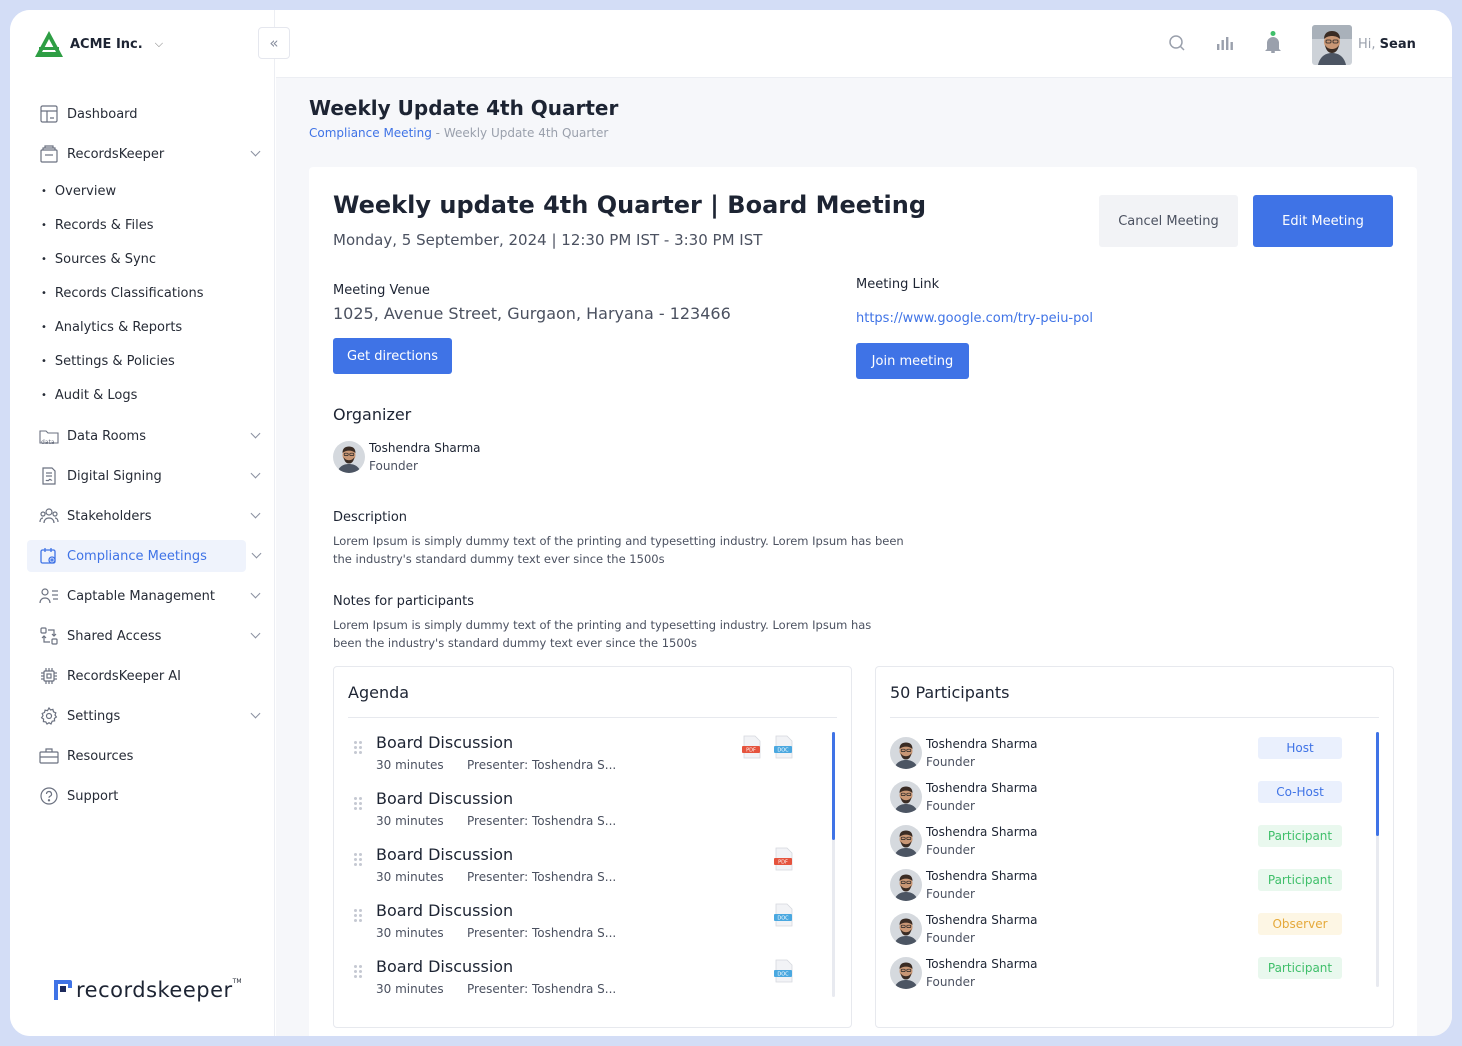  What do you see at coordinates (912, 361) in the screenshot?
I see `join-meeting-button: Join meeting` at bounding box center [912, 361].